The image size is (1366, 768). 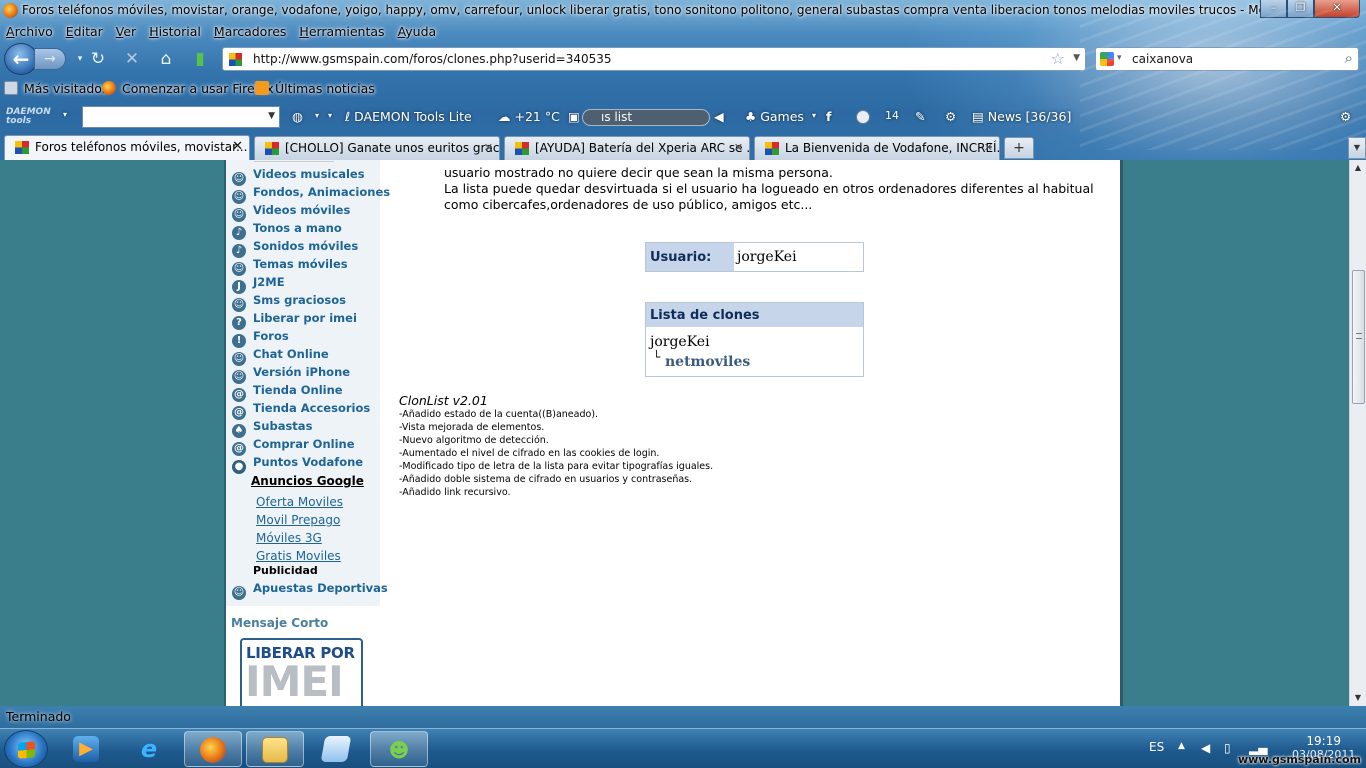 I want to click on clone-sub-user-link: netmoviles, so click(x=707, y=362).